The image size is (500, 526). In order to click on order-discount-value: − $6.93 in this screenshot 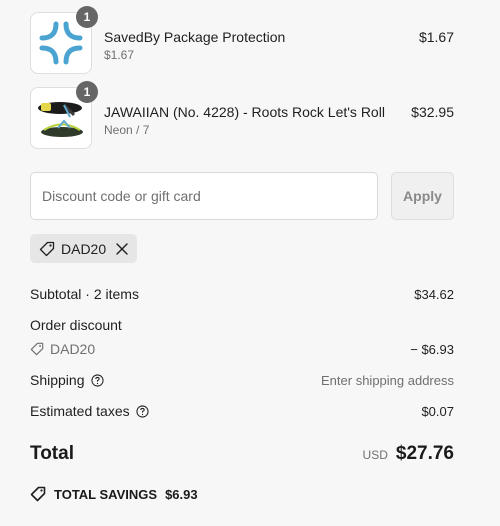, I will do `click(432, 349)`.